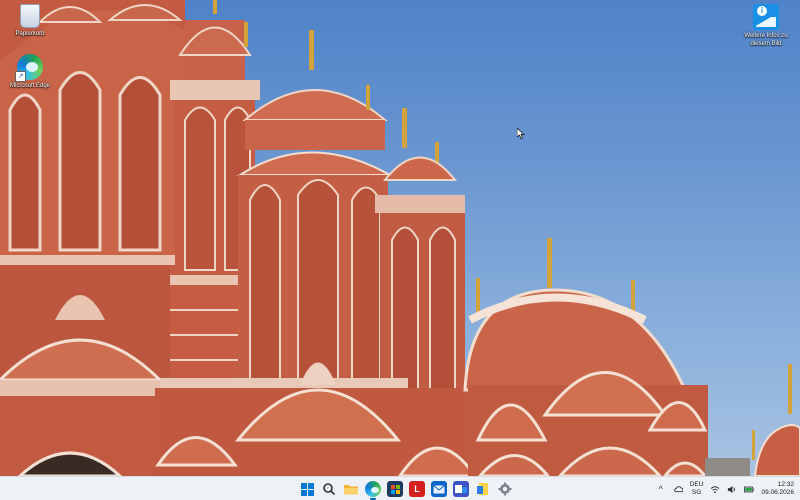 The height and width of the screenshot is (500, 800). What do you see at coordinates (785, 484) in the screenshot?
I see `clock-time: 12:32` at bounding box center [785, 484].